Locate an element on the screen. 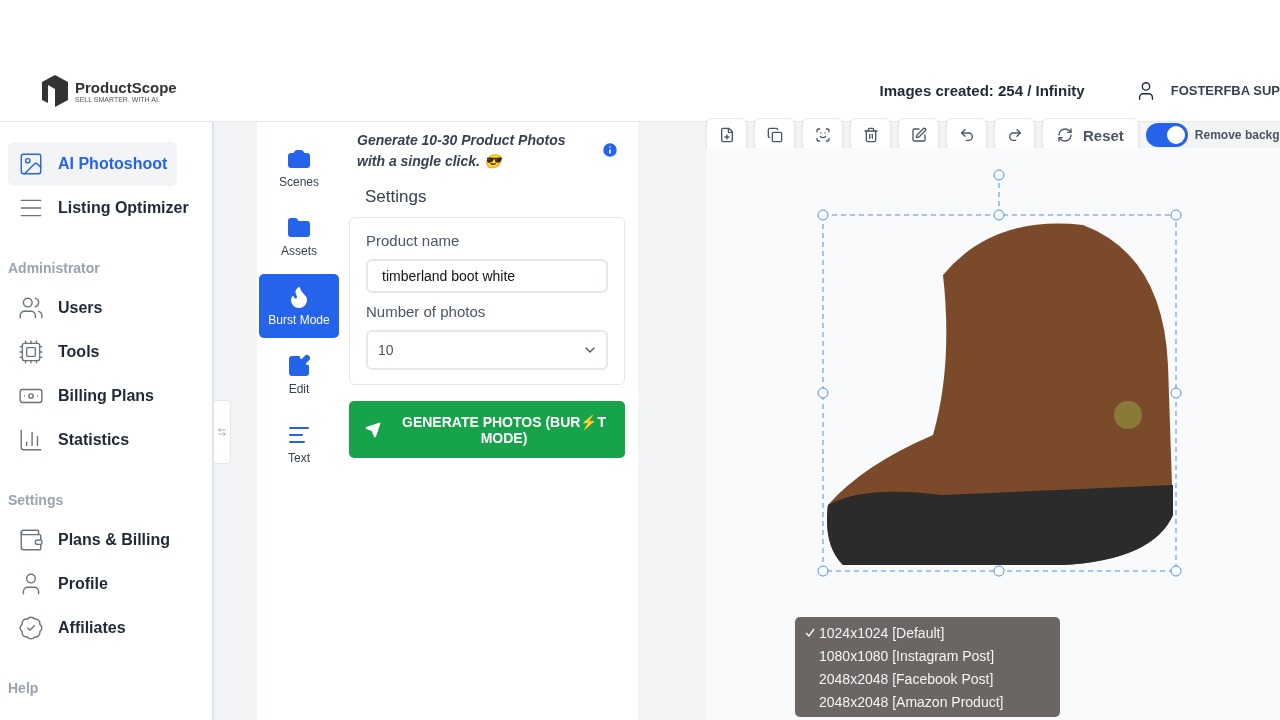  field-label: Number of photos is located at coordinates (426, 311).